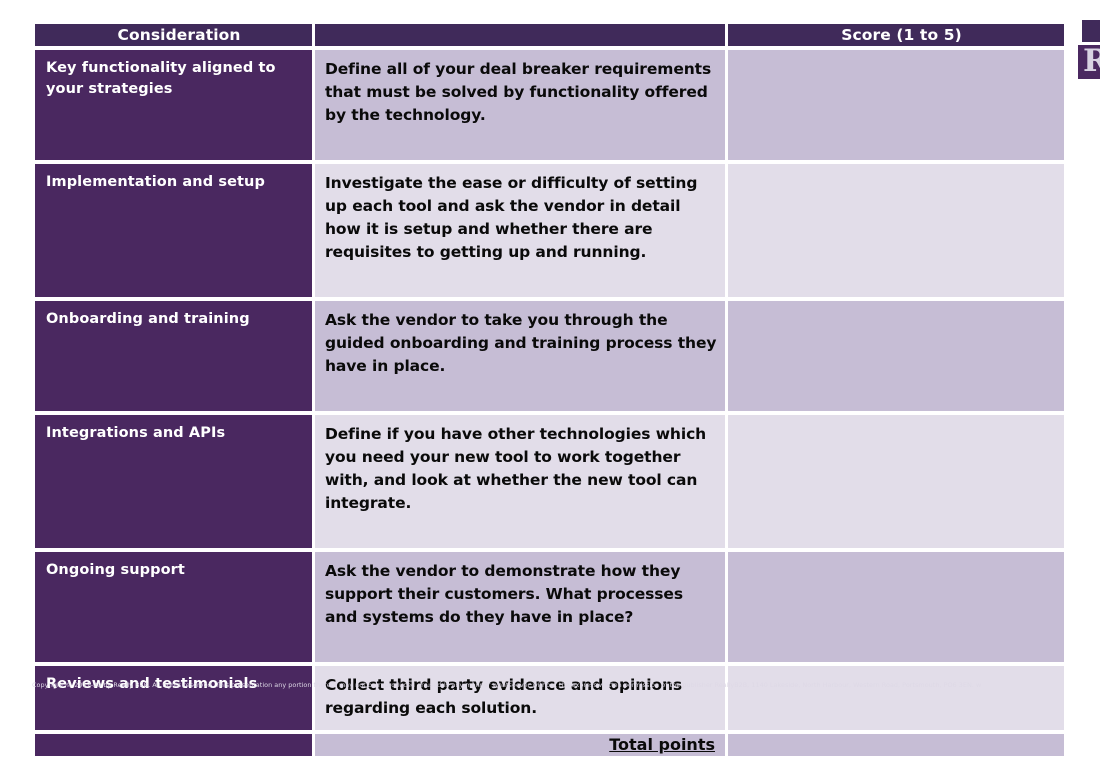 This screenshot has width=1100, height=760. What do you see at coordinates (173, 230) in the screenshot?
I see `cell-consideration: Implementation and setup` at bounding box center [173, 230].